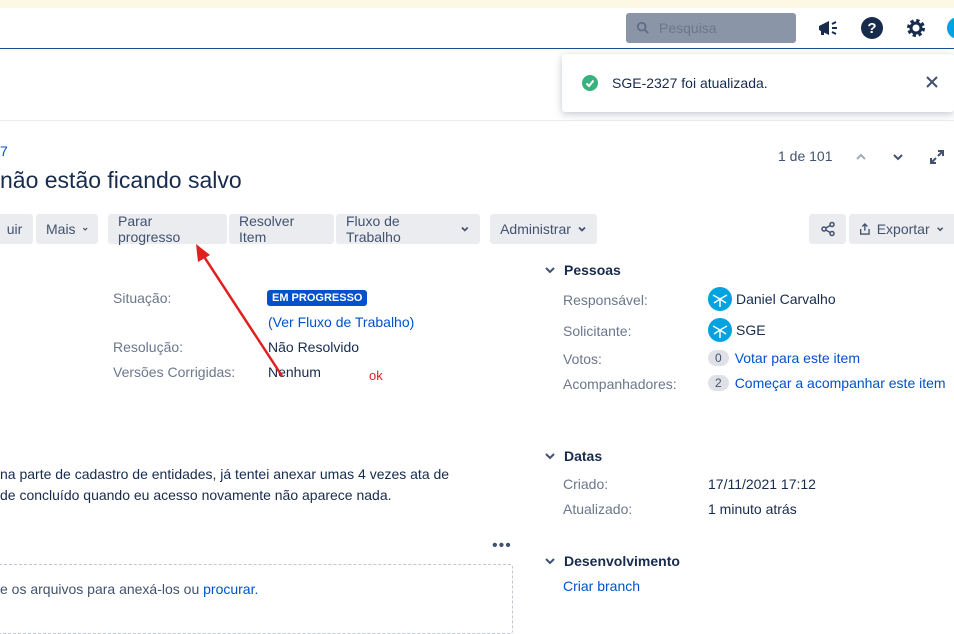 The image size is (954, 634). Describe the element at coordinates (937, 157) in the screenshot. I see `expand-icon` at that location.